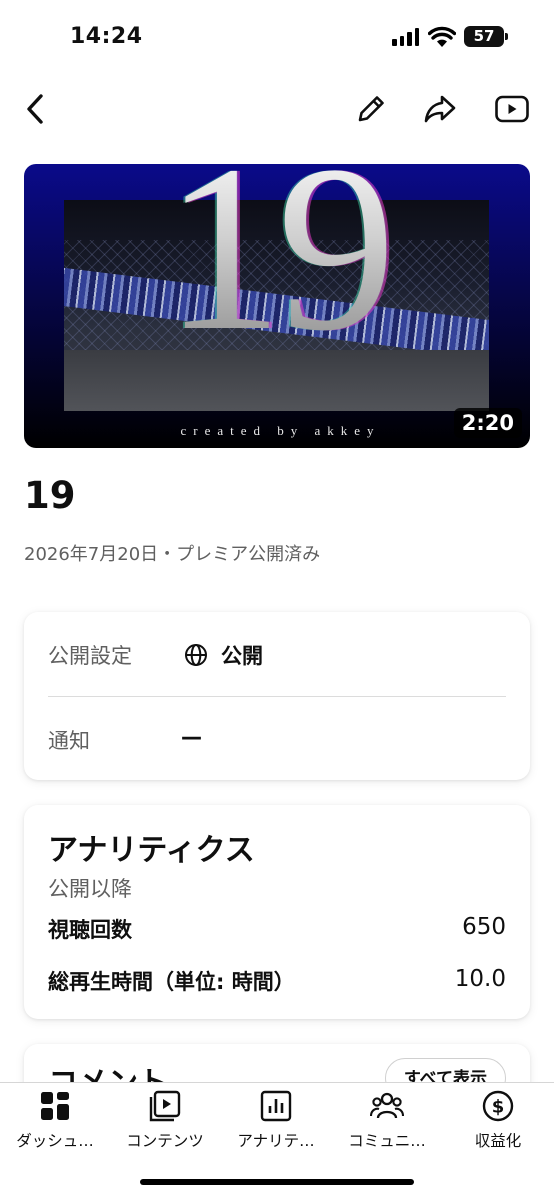 This screenshot has height=1199, width=554. I want to click on edit-pencil-icon, so click(371, 109).